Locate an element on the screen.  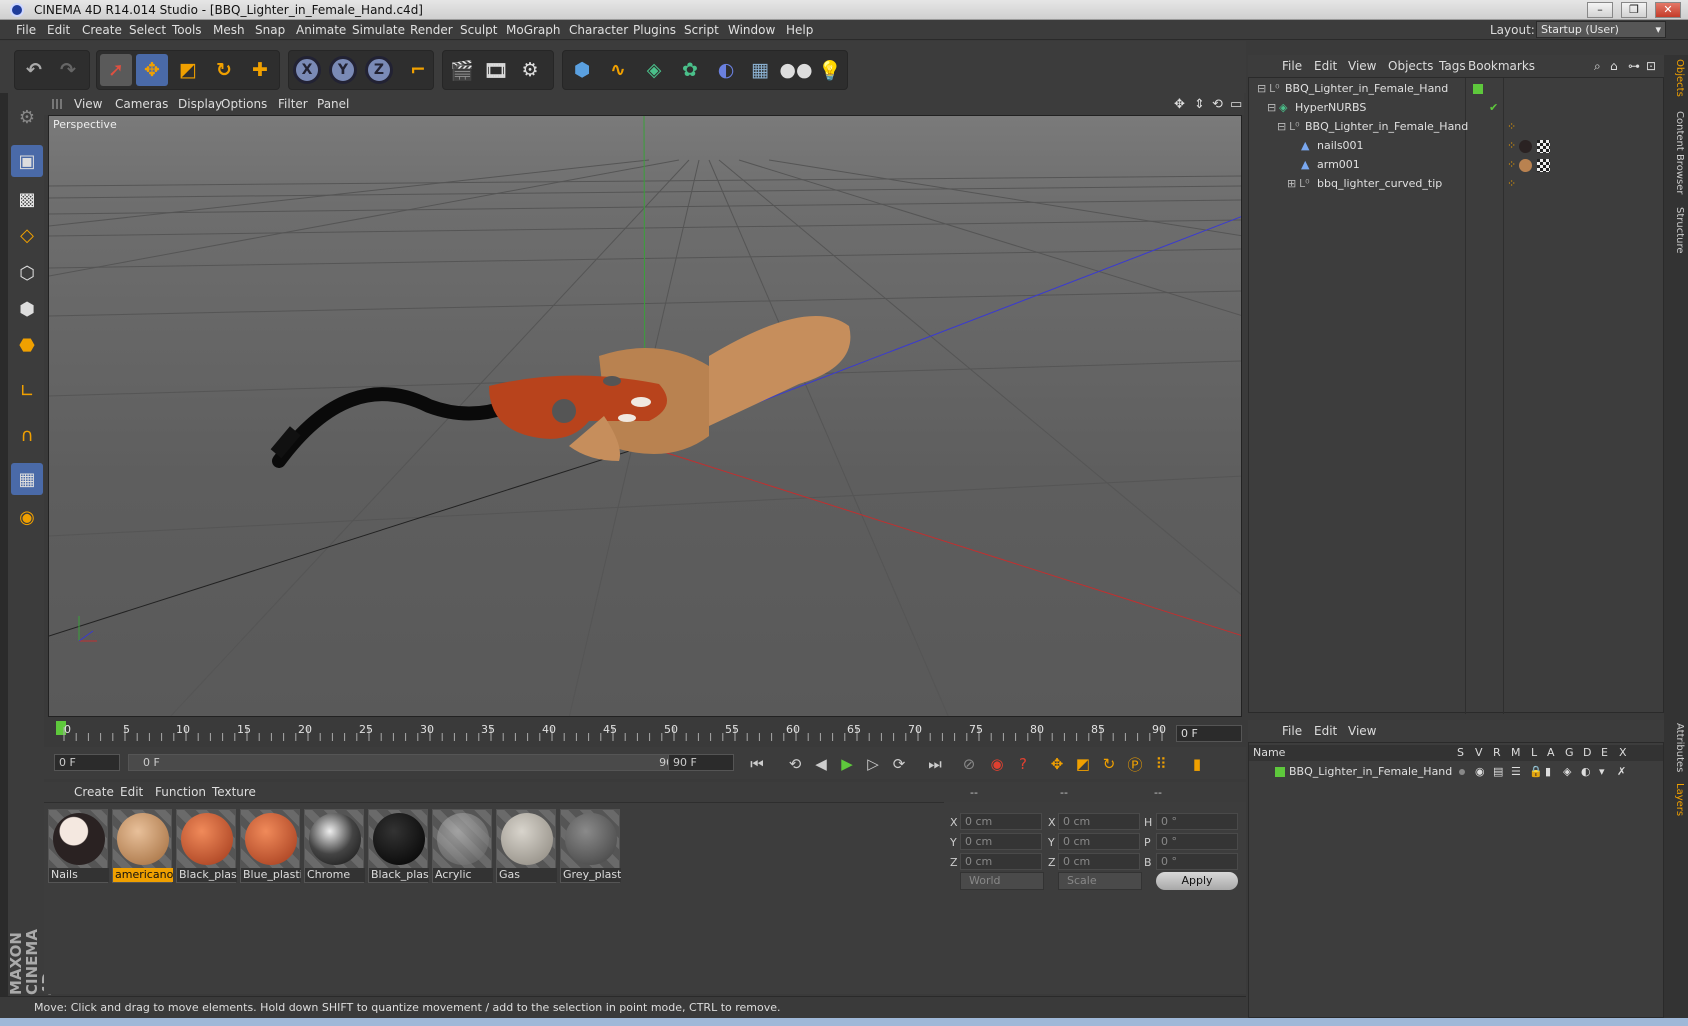
prev-frame-icon: ◀ is located at coordinates (821, 764).